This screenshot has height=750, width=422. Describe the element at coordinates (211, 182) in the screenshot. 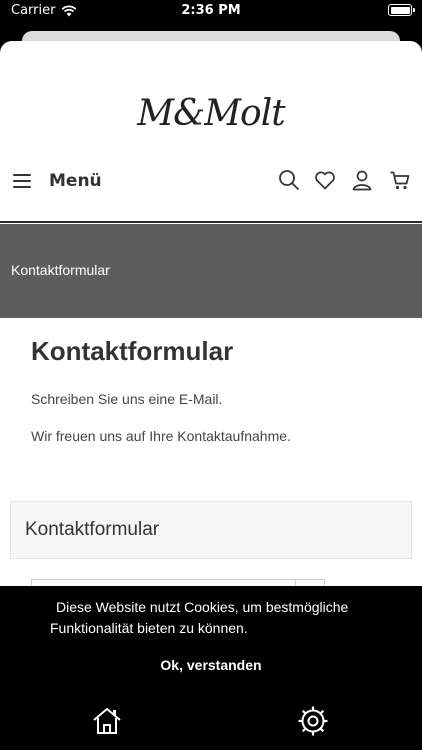

I see `header-nav: Menü` at that location.